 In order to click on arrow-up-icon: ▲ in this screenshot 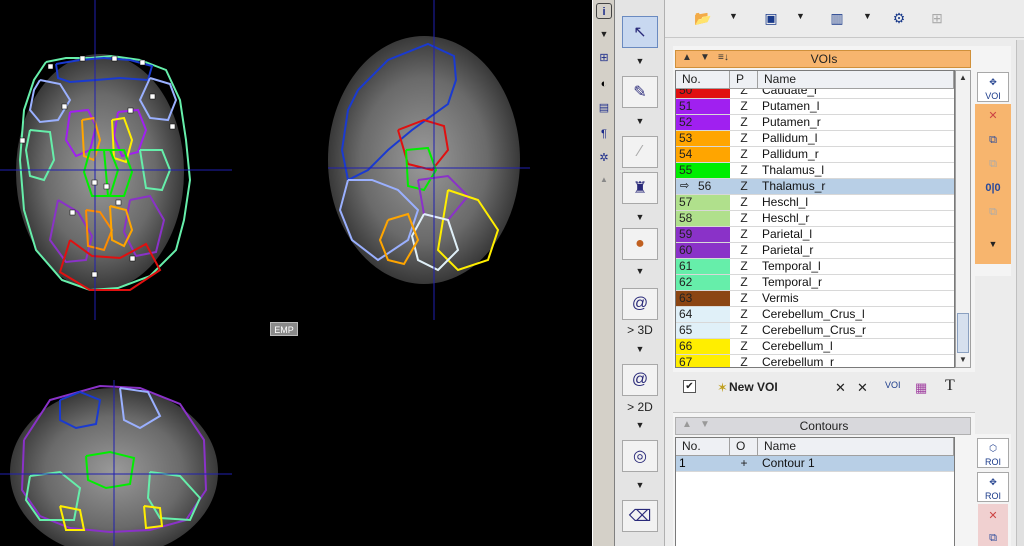, I will do `click(604, 180)`.